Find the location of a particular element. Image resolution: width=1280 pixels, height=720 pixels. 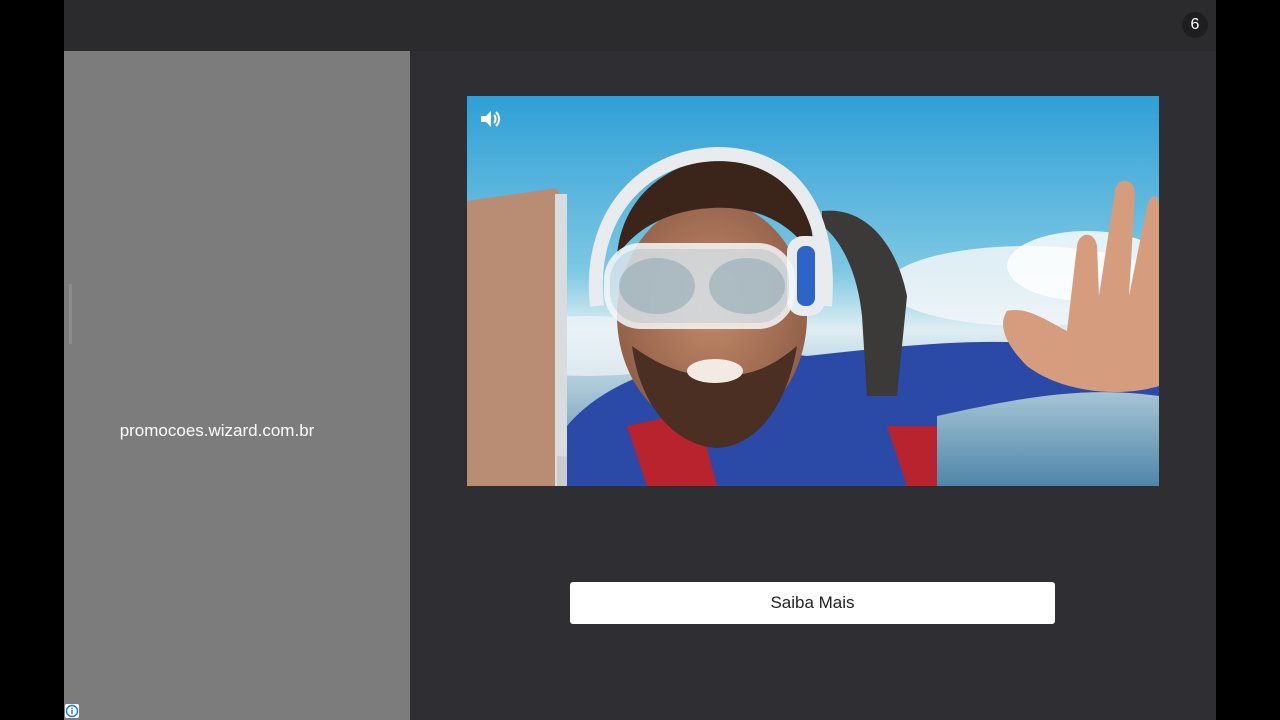

info-icon is located at coordinates (72, 711).